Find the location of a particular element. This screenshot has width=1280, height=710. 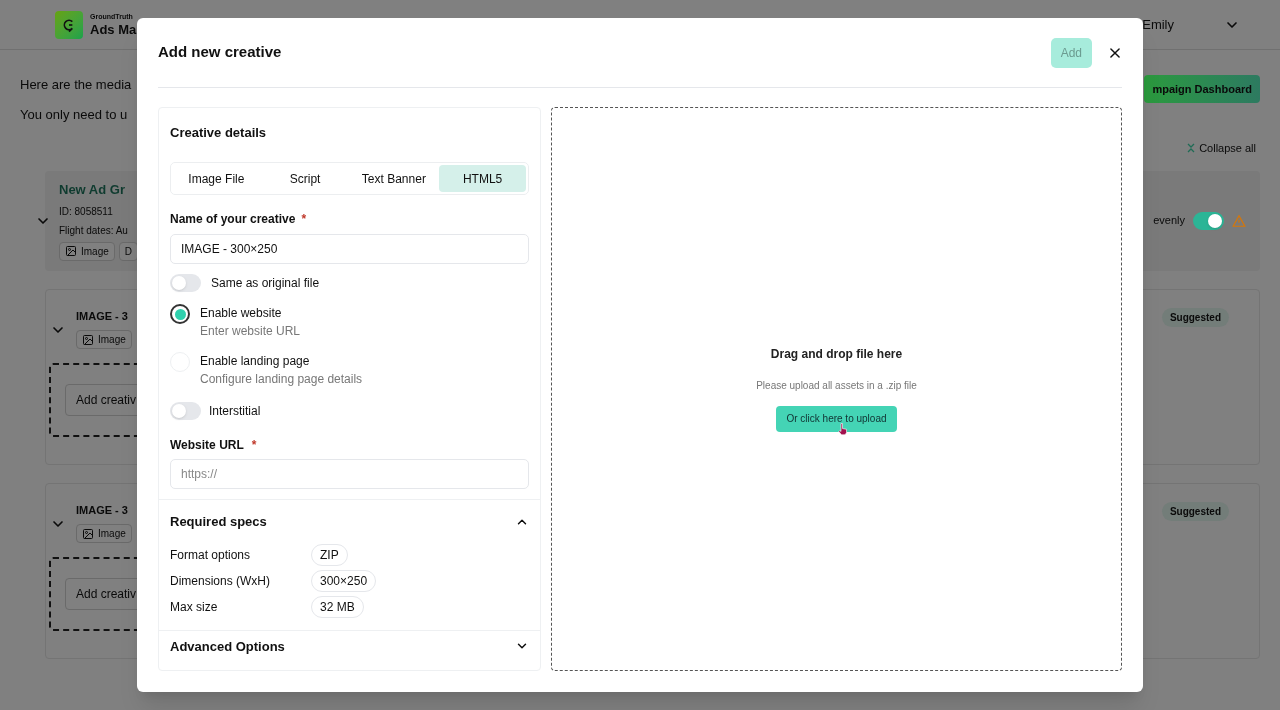

website-url-field: https:// is located at coordinates (349, 474).